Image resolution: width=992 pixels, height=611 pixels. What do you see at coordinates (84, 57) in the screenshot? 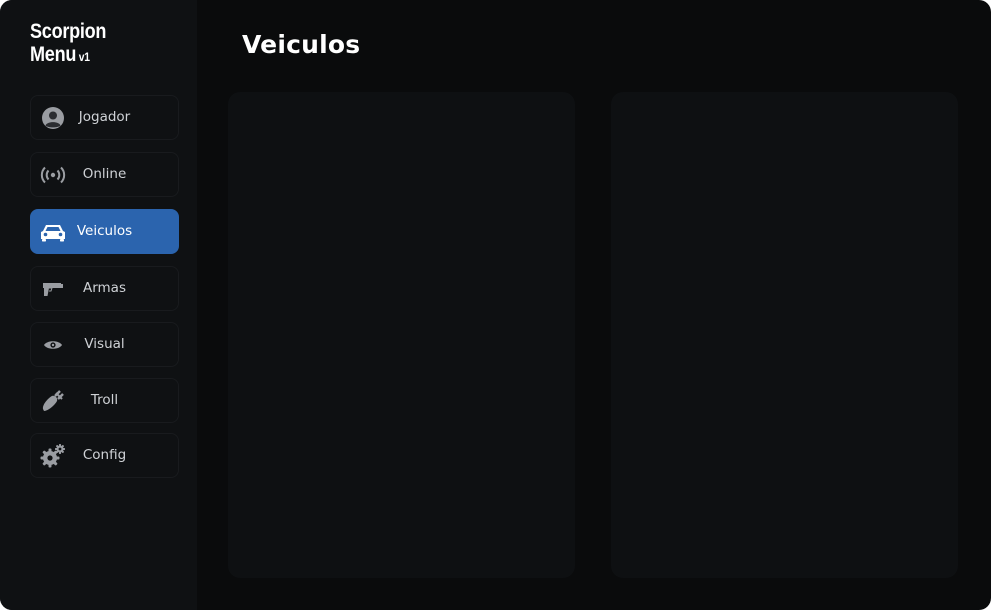
I see `version-label: v1` at bounding box center [84, 57].